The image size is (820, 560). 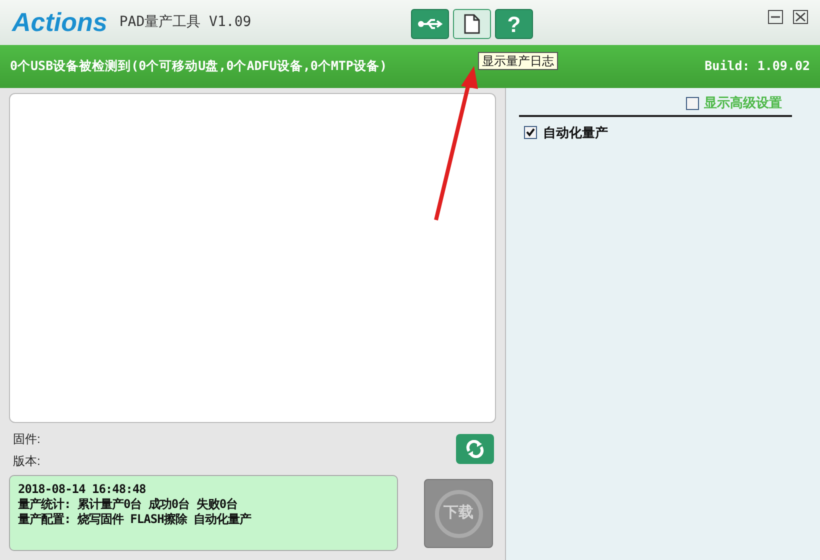 What do you see at coordinates (82, 489) in the screenshot?
I see `log-line: 2018-08-14 16:48:48` at bounding box center [82, 489].